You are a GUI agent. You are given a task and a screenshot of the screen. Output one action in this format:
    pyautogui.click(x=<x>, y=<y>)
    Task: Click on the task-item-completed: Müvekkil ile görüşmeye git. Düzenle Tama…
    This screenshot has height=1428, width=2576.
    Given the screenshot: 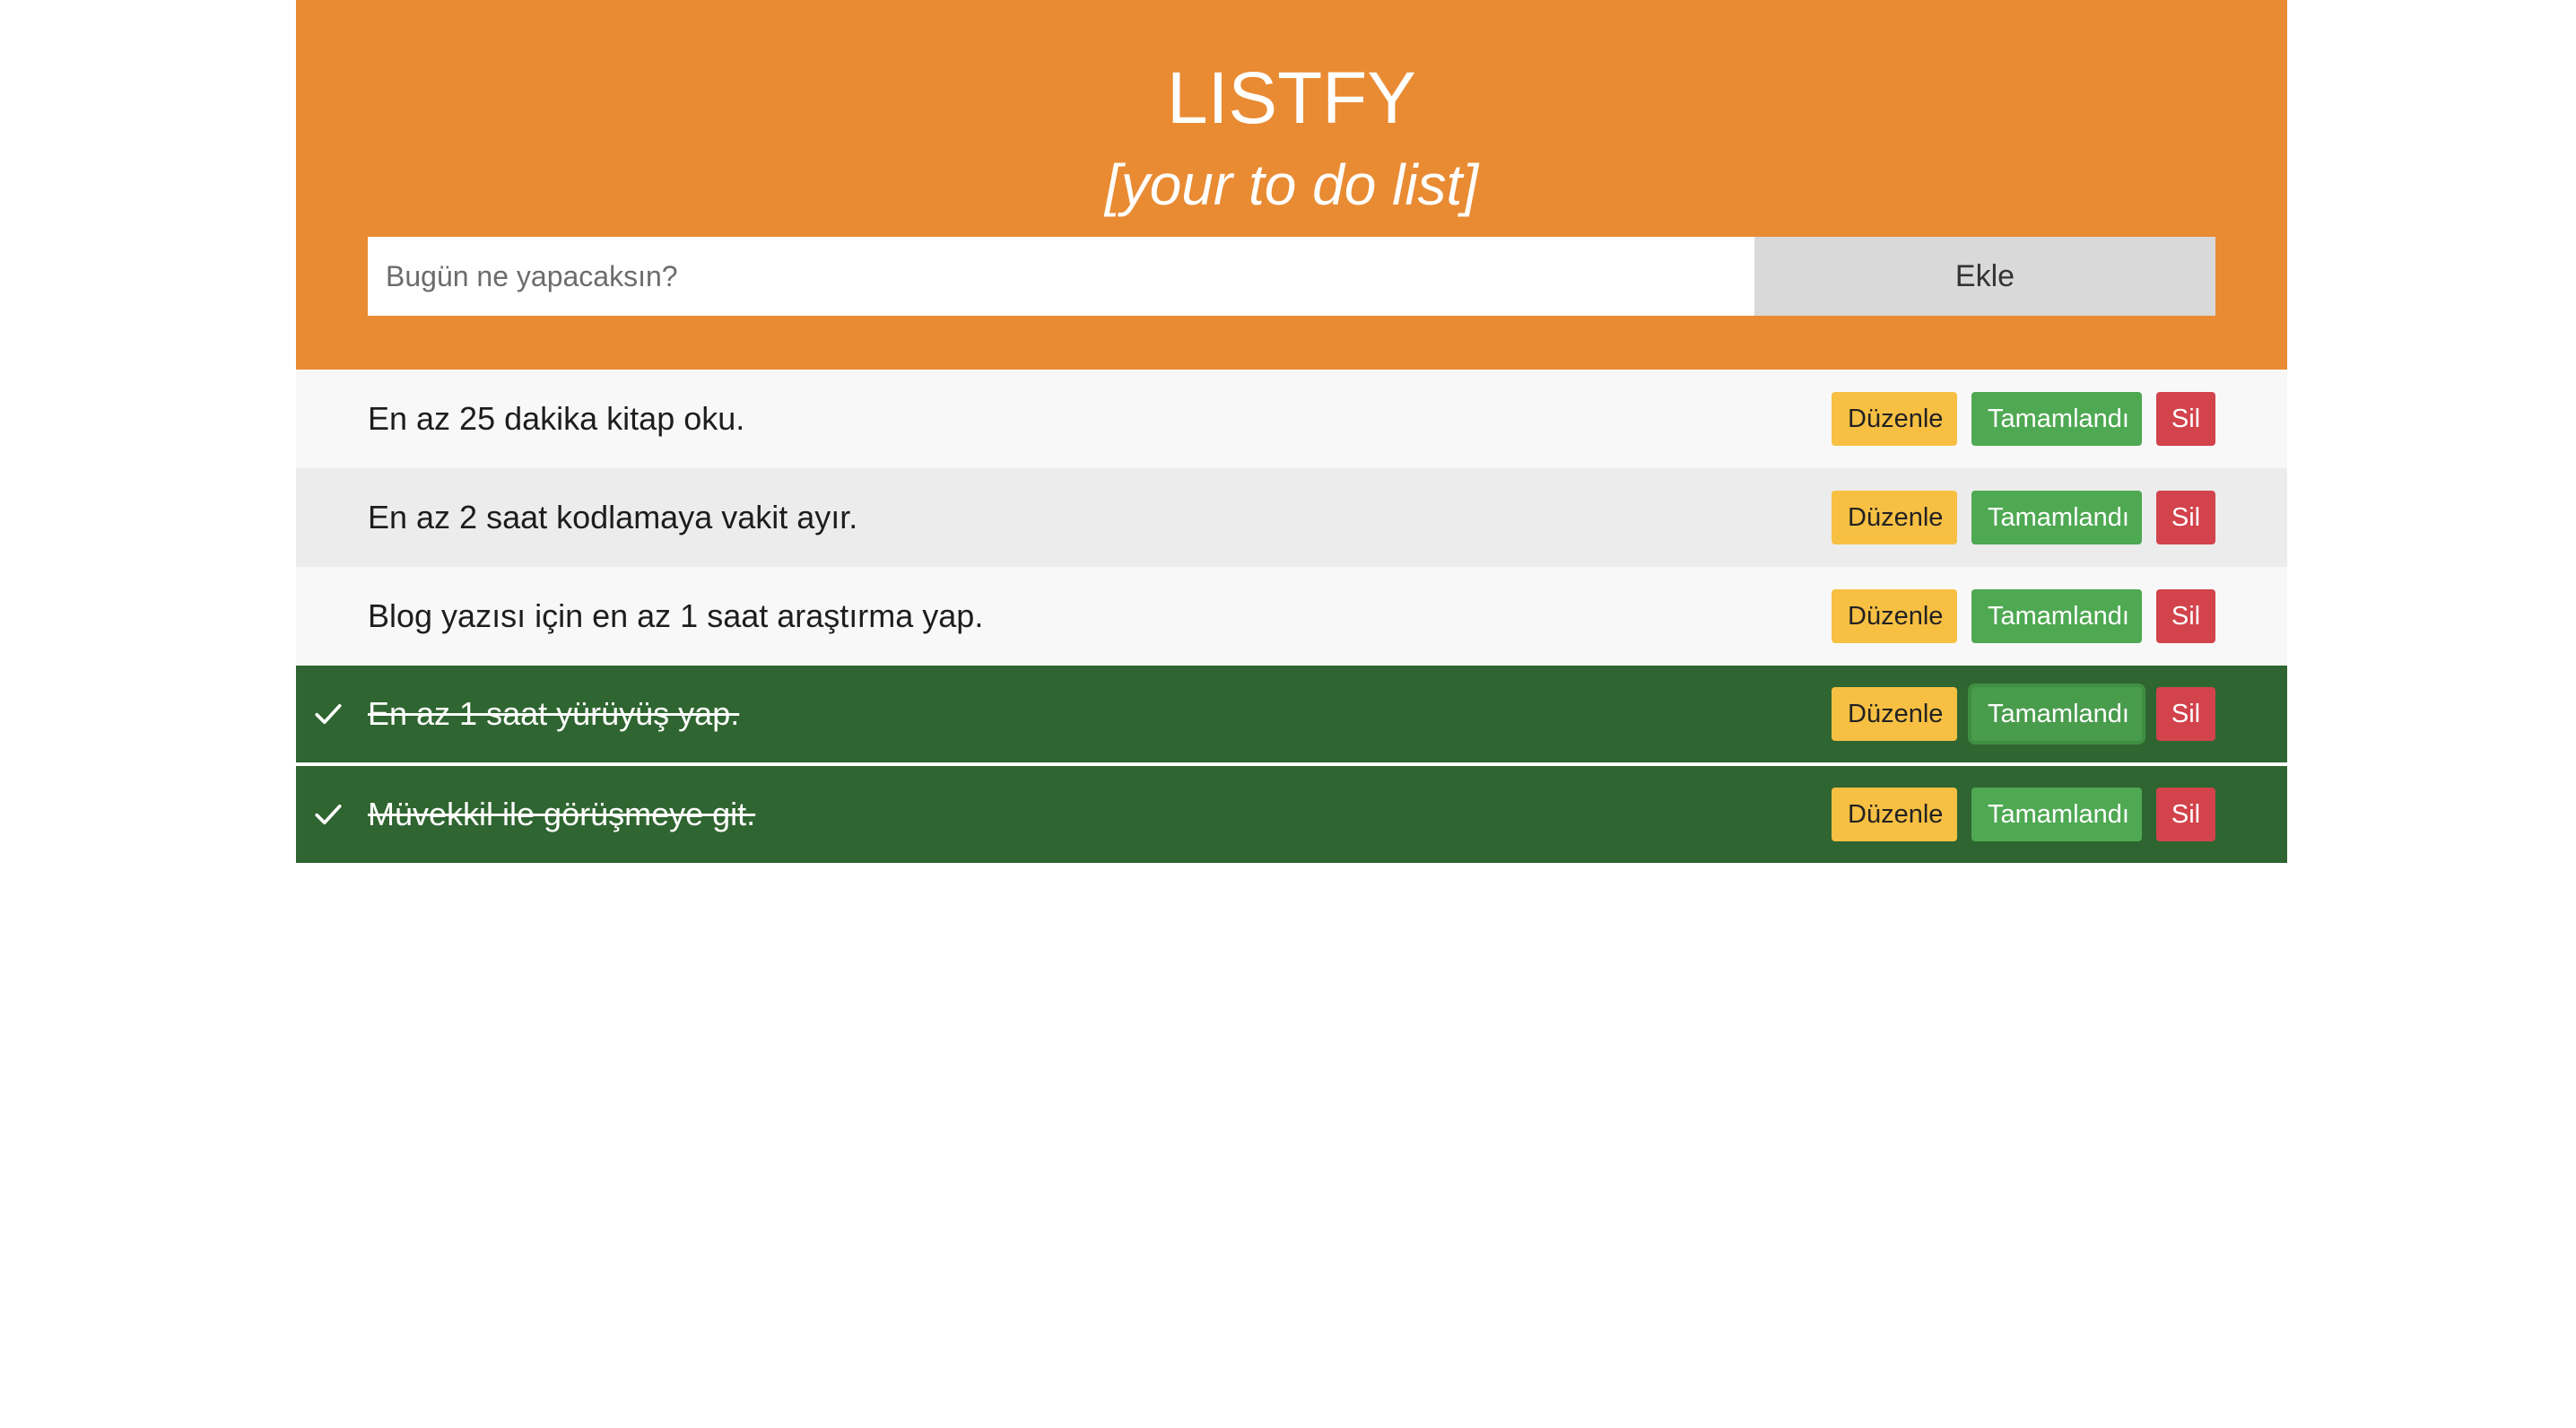 What is the action you would take?
    pyautogui.click(x=1291, y=816)
    